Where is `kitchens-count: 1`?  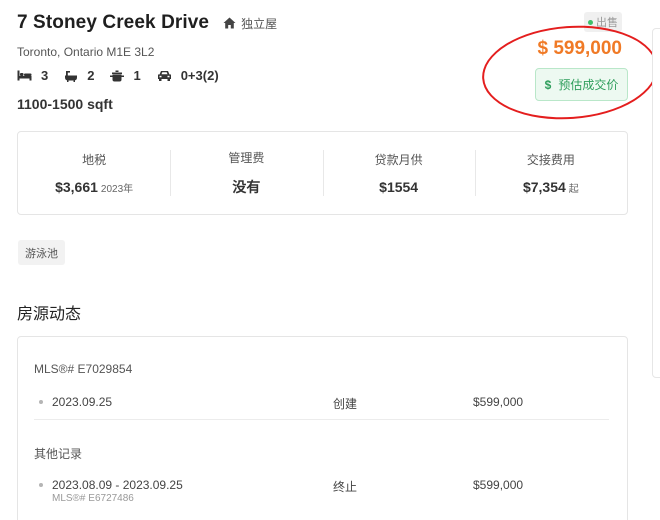
kitchens-count: 1 is located at coordinates (137, 75).